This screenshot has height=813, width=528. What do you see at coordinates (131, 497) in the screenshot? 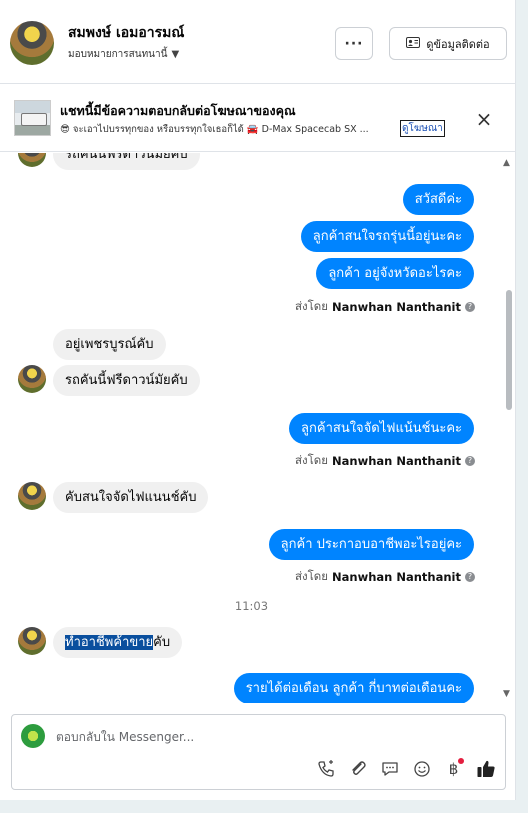
I see `message-incoming: คับสนใจจัดไฟแนนช์คับ` at bounding box center [131, 497].